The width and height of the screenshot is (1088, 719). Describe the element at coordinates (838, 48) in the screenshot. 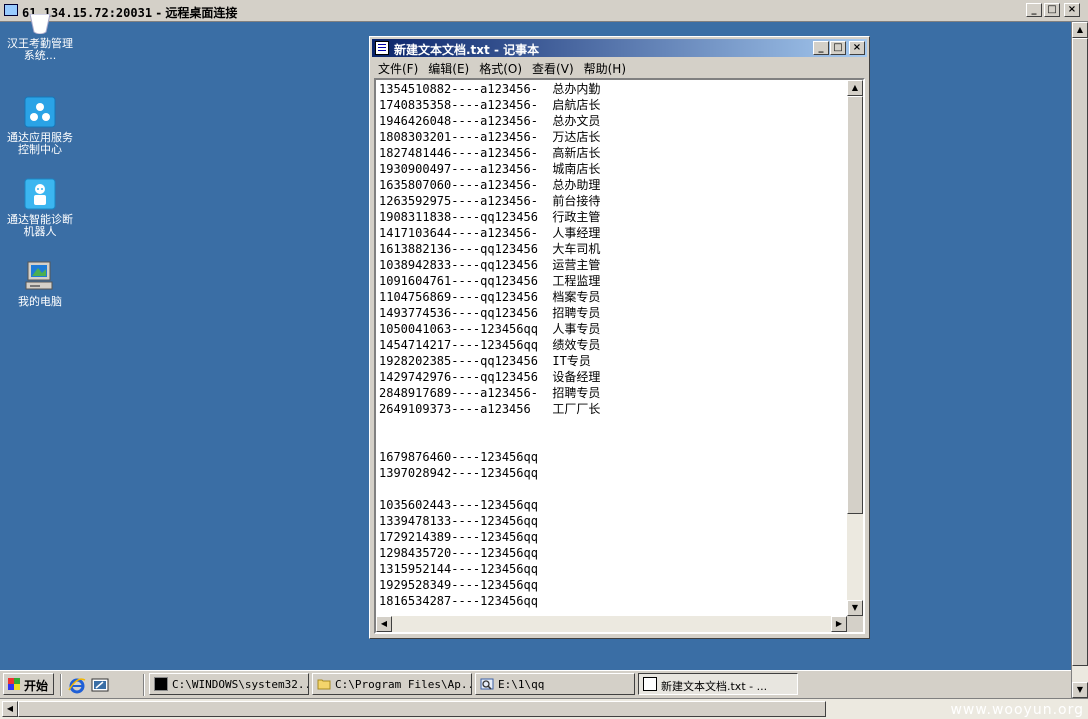

I see `notepad-maximize-button: □` at that location.